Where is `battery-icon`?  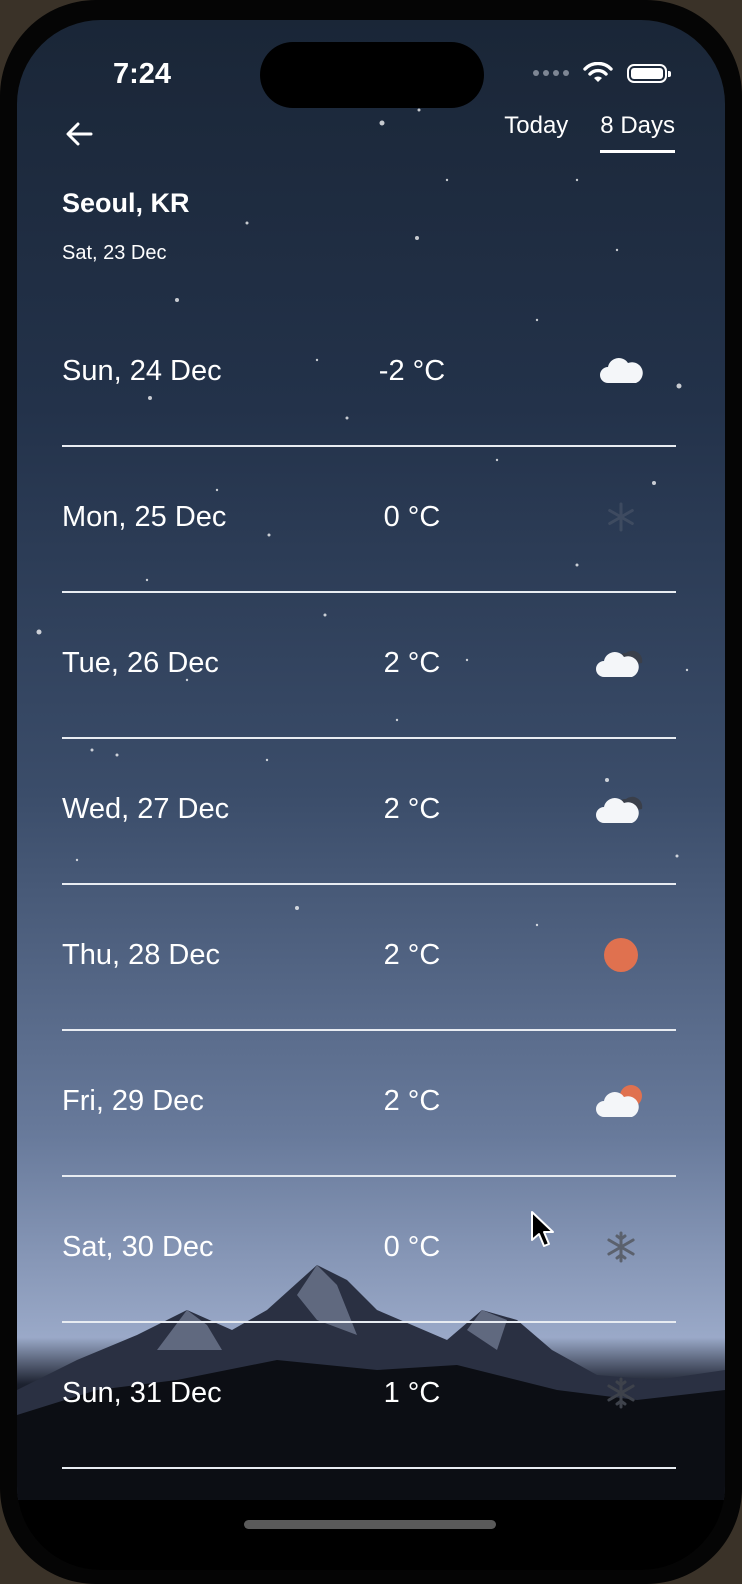 battery-icon is located at coordinates (649, 73).